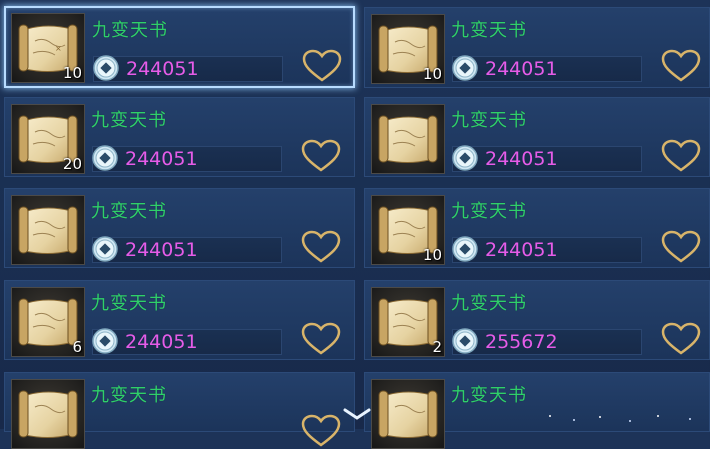 The image size is (710, 449). What do you see at coordinates (179, 137) in the screenshot?
I see `item-card: 20 九变天书 244051` at bounding box center [179, 137].